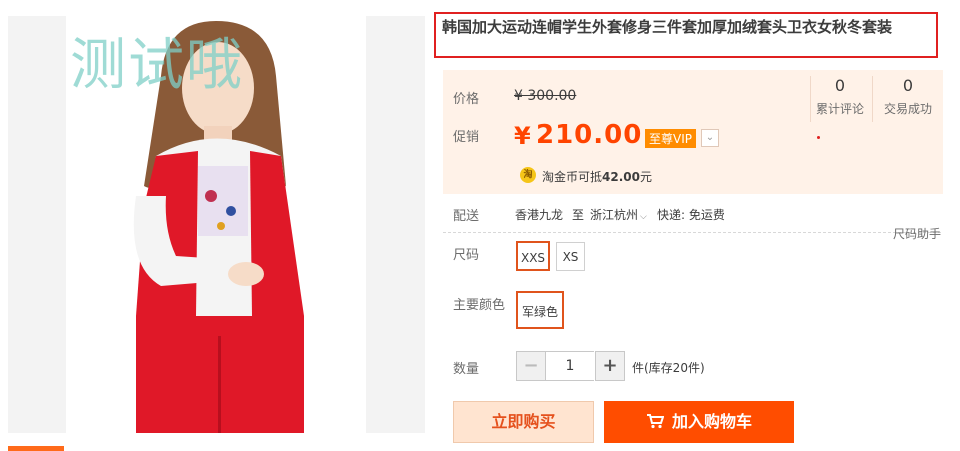 The image size is (960, 451). What do you see at coordinates (528, 175) in the screenshot?
I see `taojinbi-coin-icon: 淘` at bounding box center [528, 175].